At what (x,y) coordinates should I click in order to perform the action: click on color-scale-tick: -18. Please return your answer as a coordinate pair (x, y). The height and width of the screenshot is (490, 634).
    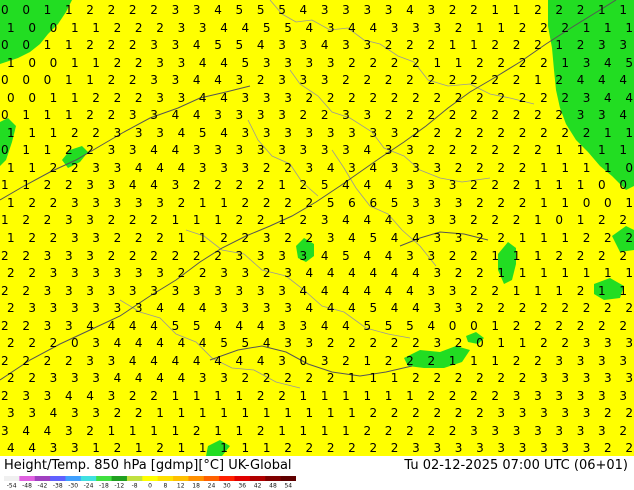
    Looking at the image, I should click on (104, 486).